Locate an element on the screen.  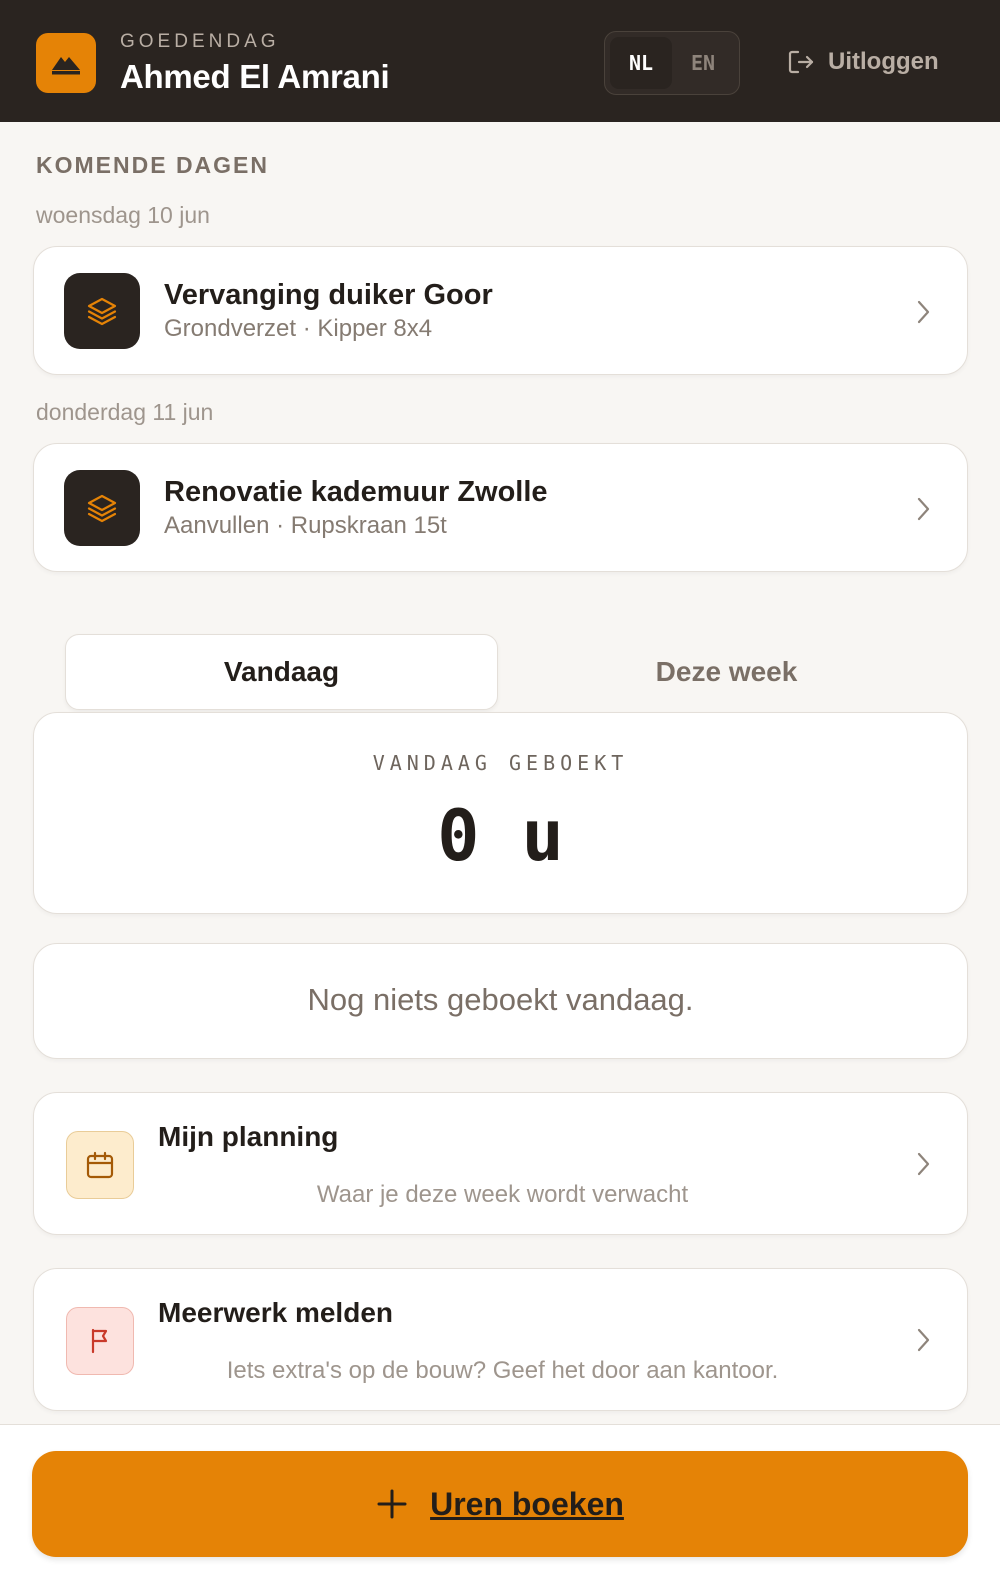
action-subtitle: Waar je deze week wordt verwacht is located at coordinates (502, 1194).